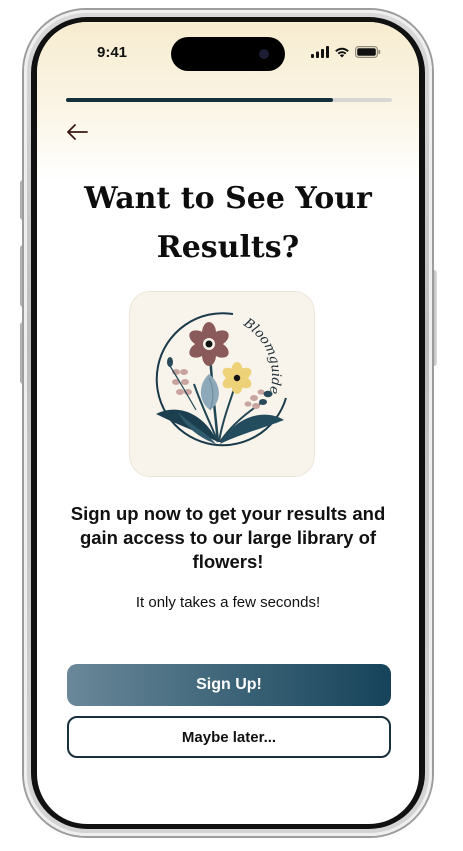 Image resolution: width=463 pixels, height=851 pixels. Describe the element at coordinates (221, 379) in the screenshot. I see `flower-bouquet-logo: Bloomguide` at that location.